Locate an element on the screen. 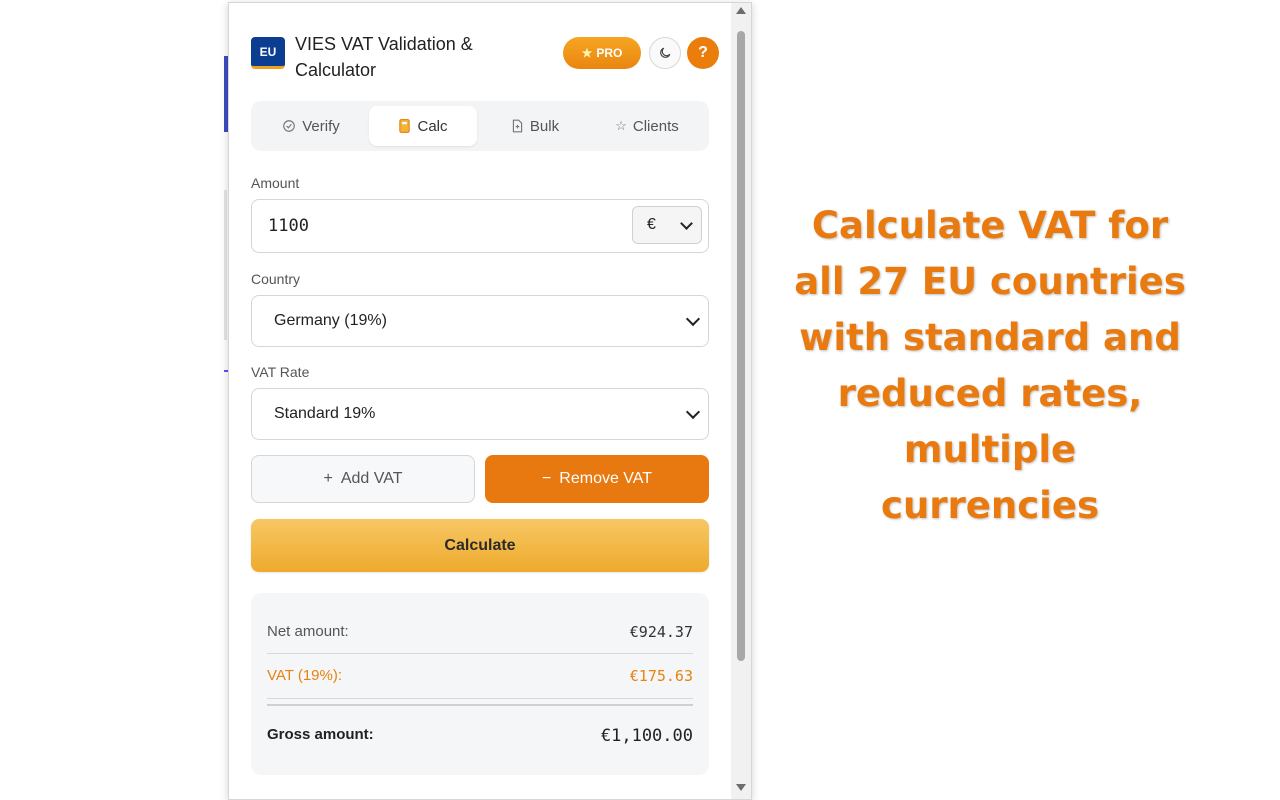  add-vat-button: + Add VAT is located at coordinates (363, 479).